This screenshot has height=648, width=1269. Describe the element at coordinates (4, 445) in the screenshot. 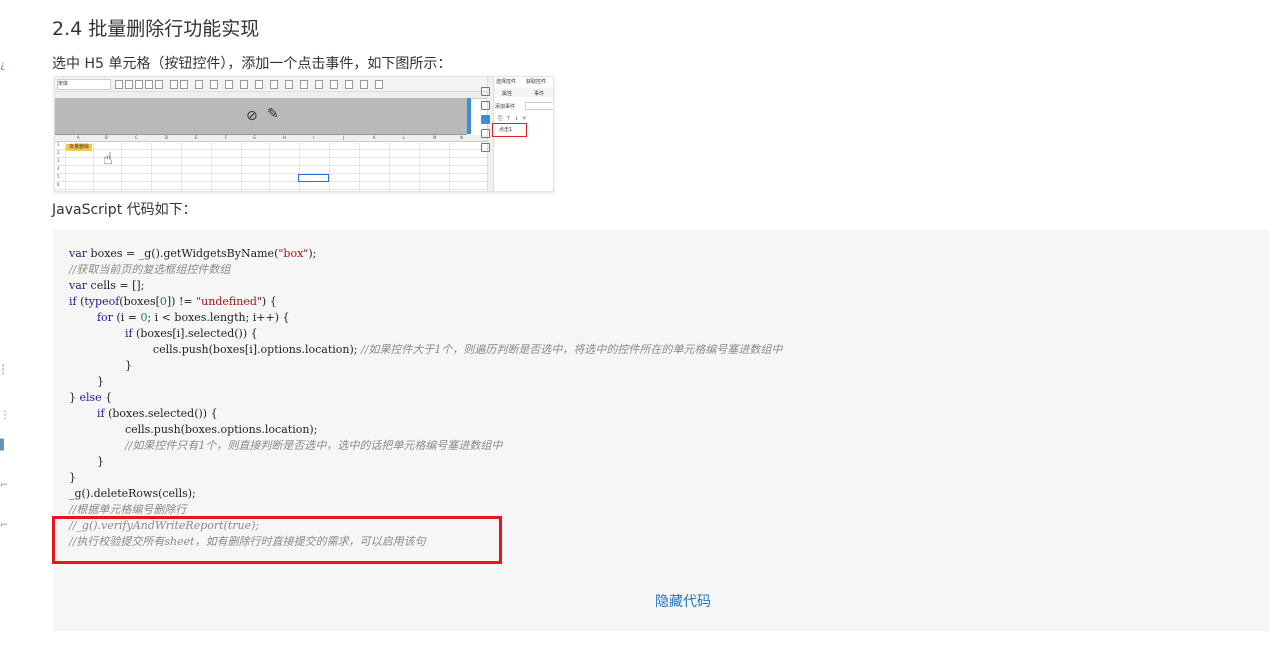

I see `gutter-mark: ▌` at that location.